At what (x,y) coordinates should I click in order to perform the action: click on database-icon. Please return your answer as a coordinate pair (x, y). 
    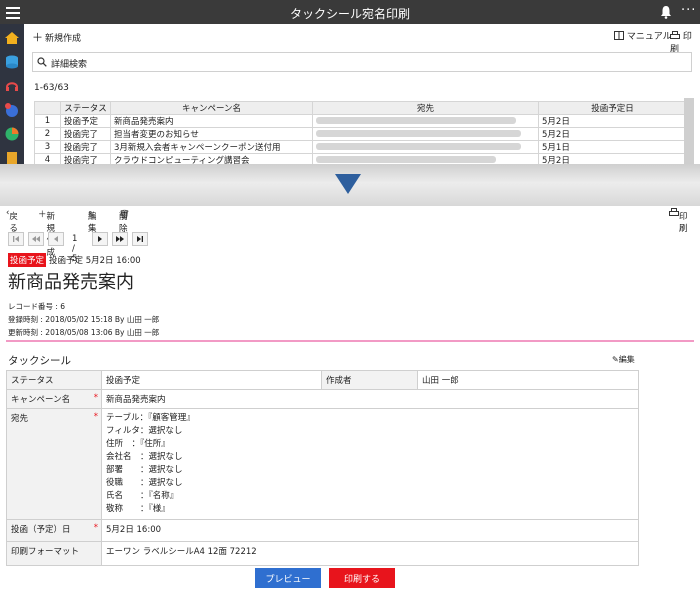
    Looking at the image, I should click on (12, 62).